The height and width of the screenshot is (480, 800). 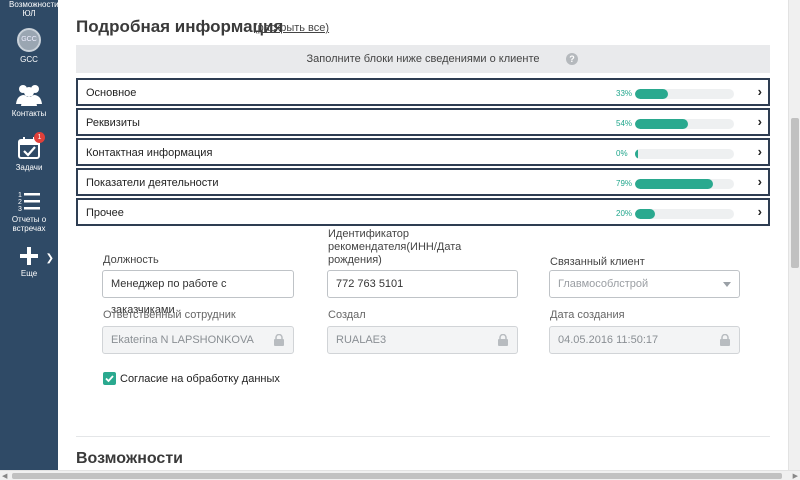 I want to click on divider, so click(x=423, y=436).